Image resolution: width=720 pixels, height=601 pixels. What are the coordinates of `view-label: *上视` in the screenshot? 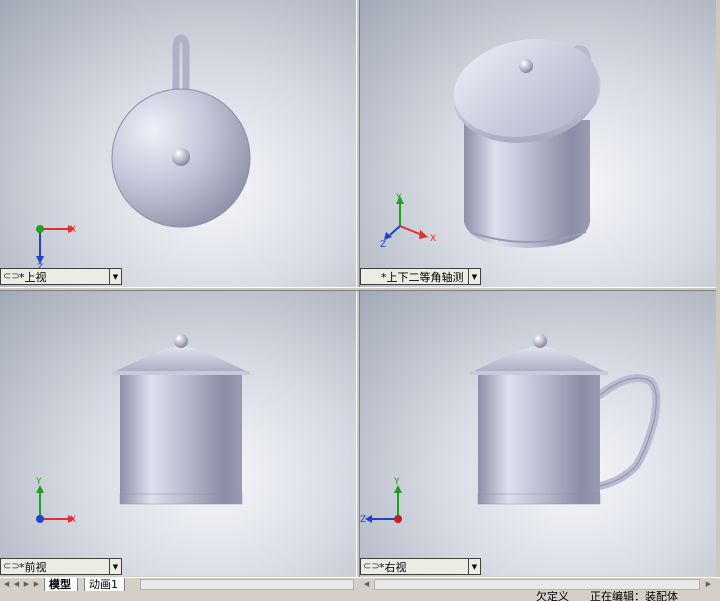 It's located at (33, 277).